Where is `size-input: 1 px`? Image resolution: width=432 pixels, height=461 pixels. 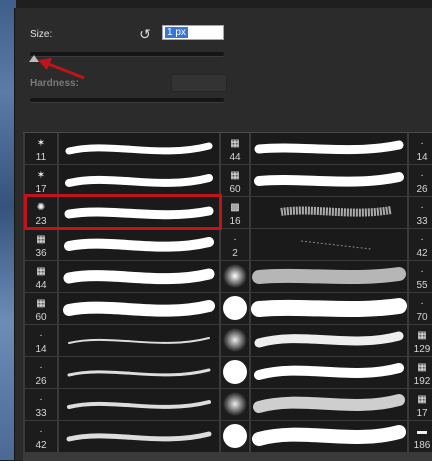 size-input: 1 px is located at coordinates (193, 32).